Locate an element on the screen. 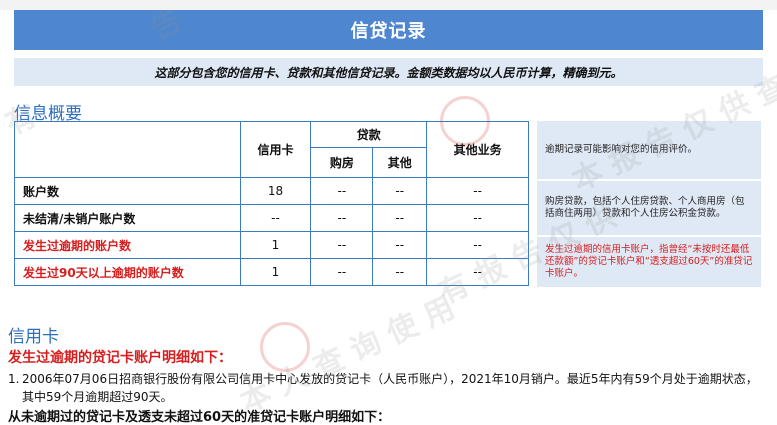 The width and height of the screenshot is (777, 425). table-row: 发生过逾期的账户数 1 -- -- -- is located at coordinates (271, 245).